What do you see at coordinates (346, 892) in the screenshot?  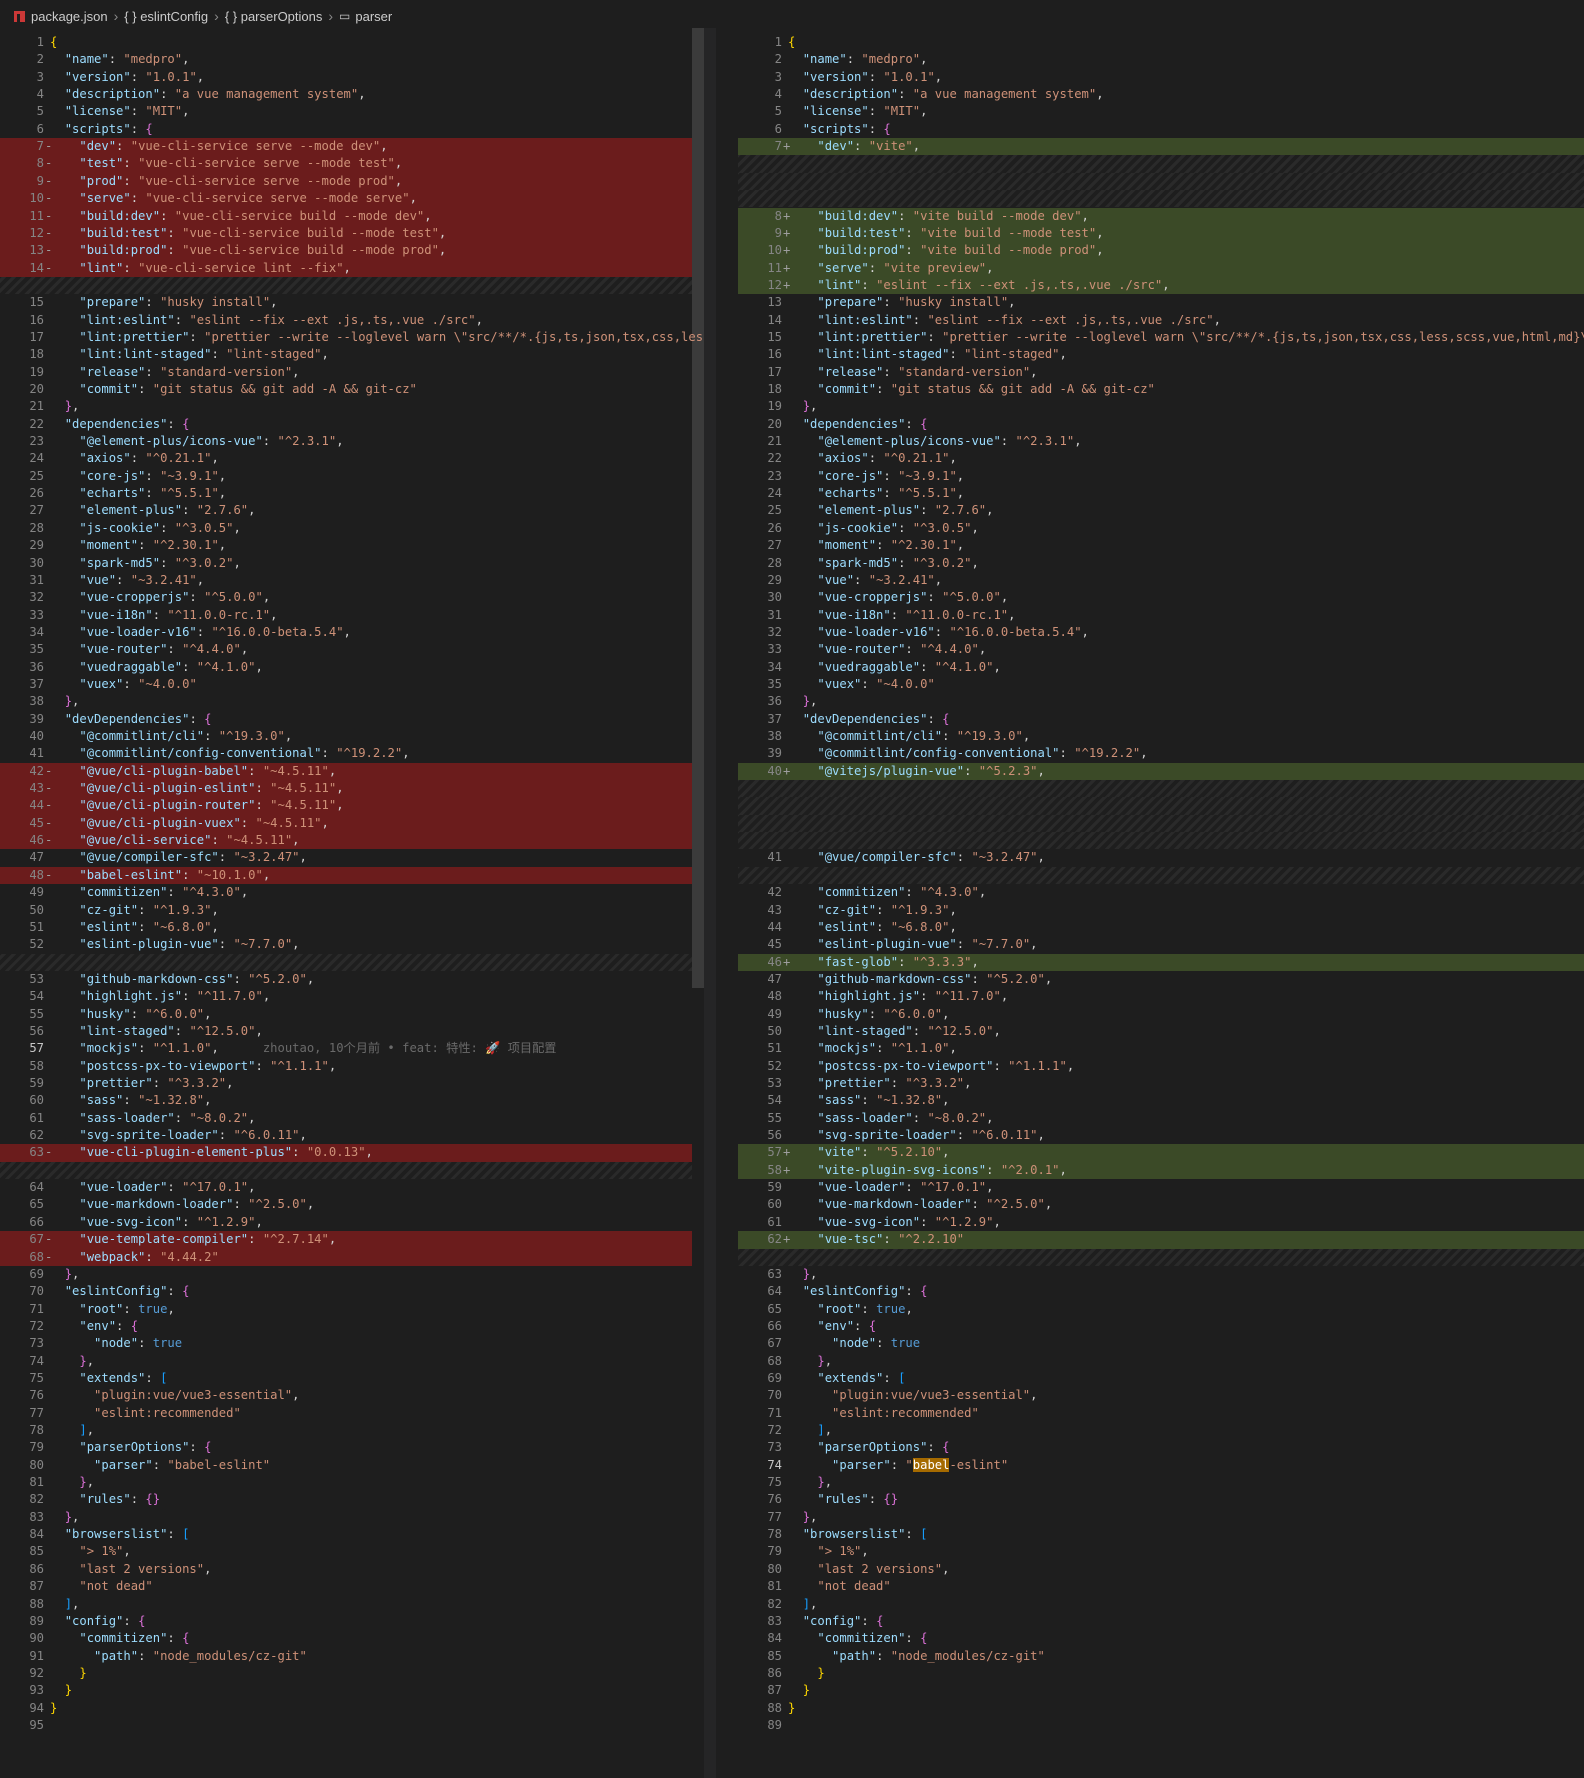 I see `code-line: 49 "commitizen": "^4.3.0",` at bounding box center [346, 892].